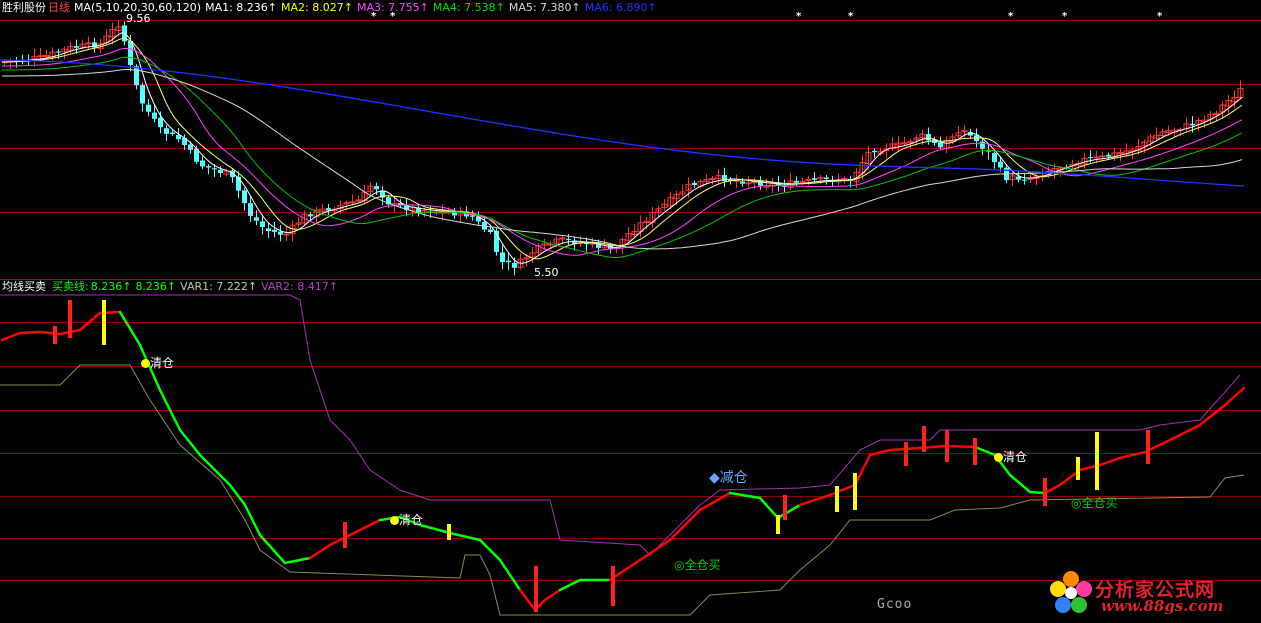  What do you see at coordinates (374, 16) in the screenshot?
I see `star-marker: *` at bounding box center [374, 16].